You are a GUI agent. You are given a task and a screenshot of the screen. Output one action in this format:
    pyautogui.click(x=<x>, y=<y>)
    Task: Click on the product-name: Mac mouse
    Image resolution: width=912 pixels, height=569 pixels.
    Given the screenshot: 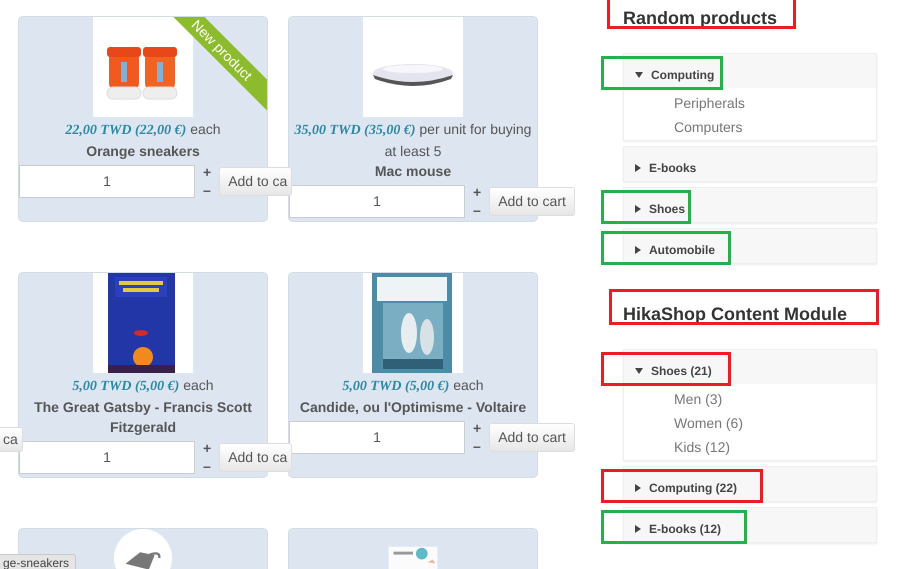 What is the action you would take?
    pyautogui.click(x=413, y=171)
    